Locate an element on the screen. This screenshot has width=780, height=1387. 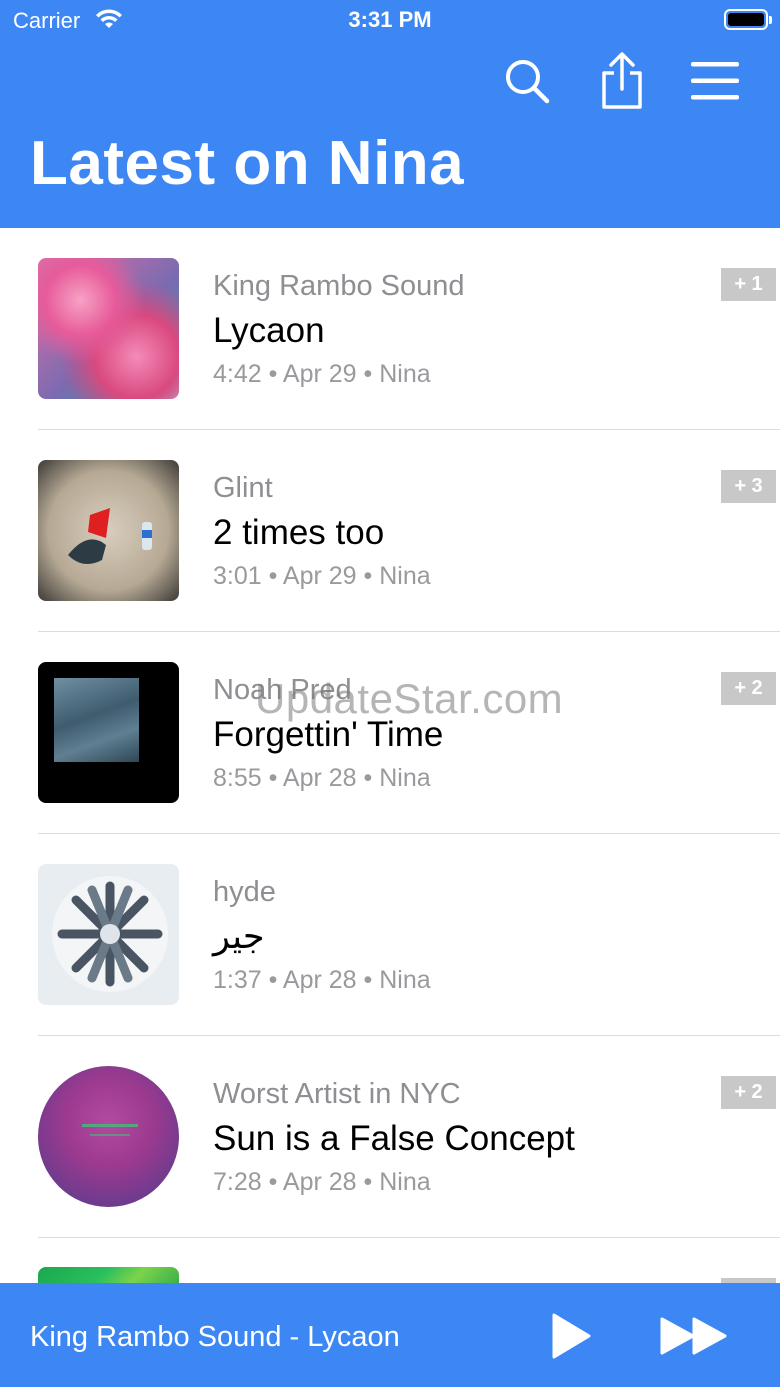
status-time: 3:31 PM is located at coordinates (390, 19).